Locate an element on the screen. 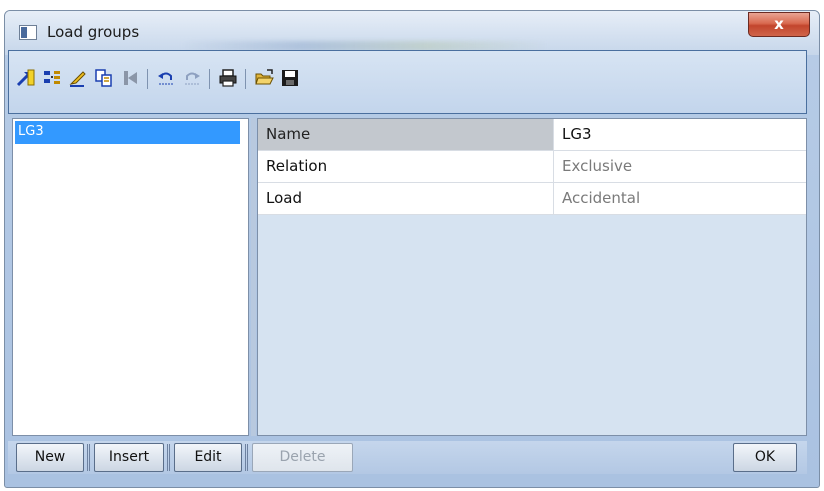 Image resolution: width=824 pixels, height=491 pixels. panel-splitter is located at coordinates (253, 277).